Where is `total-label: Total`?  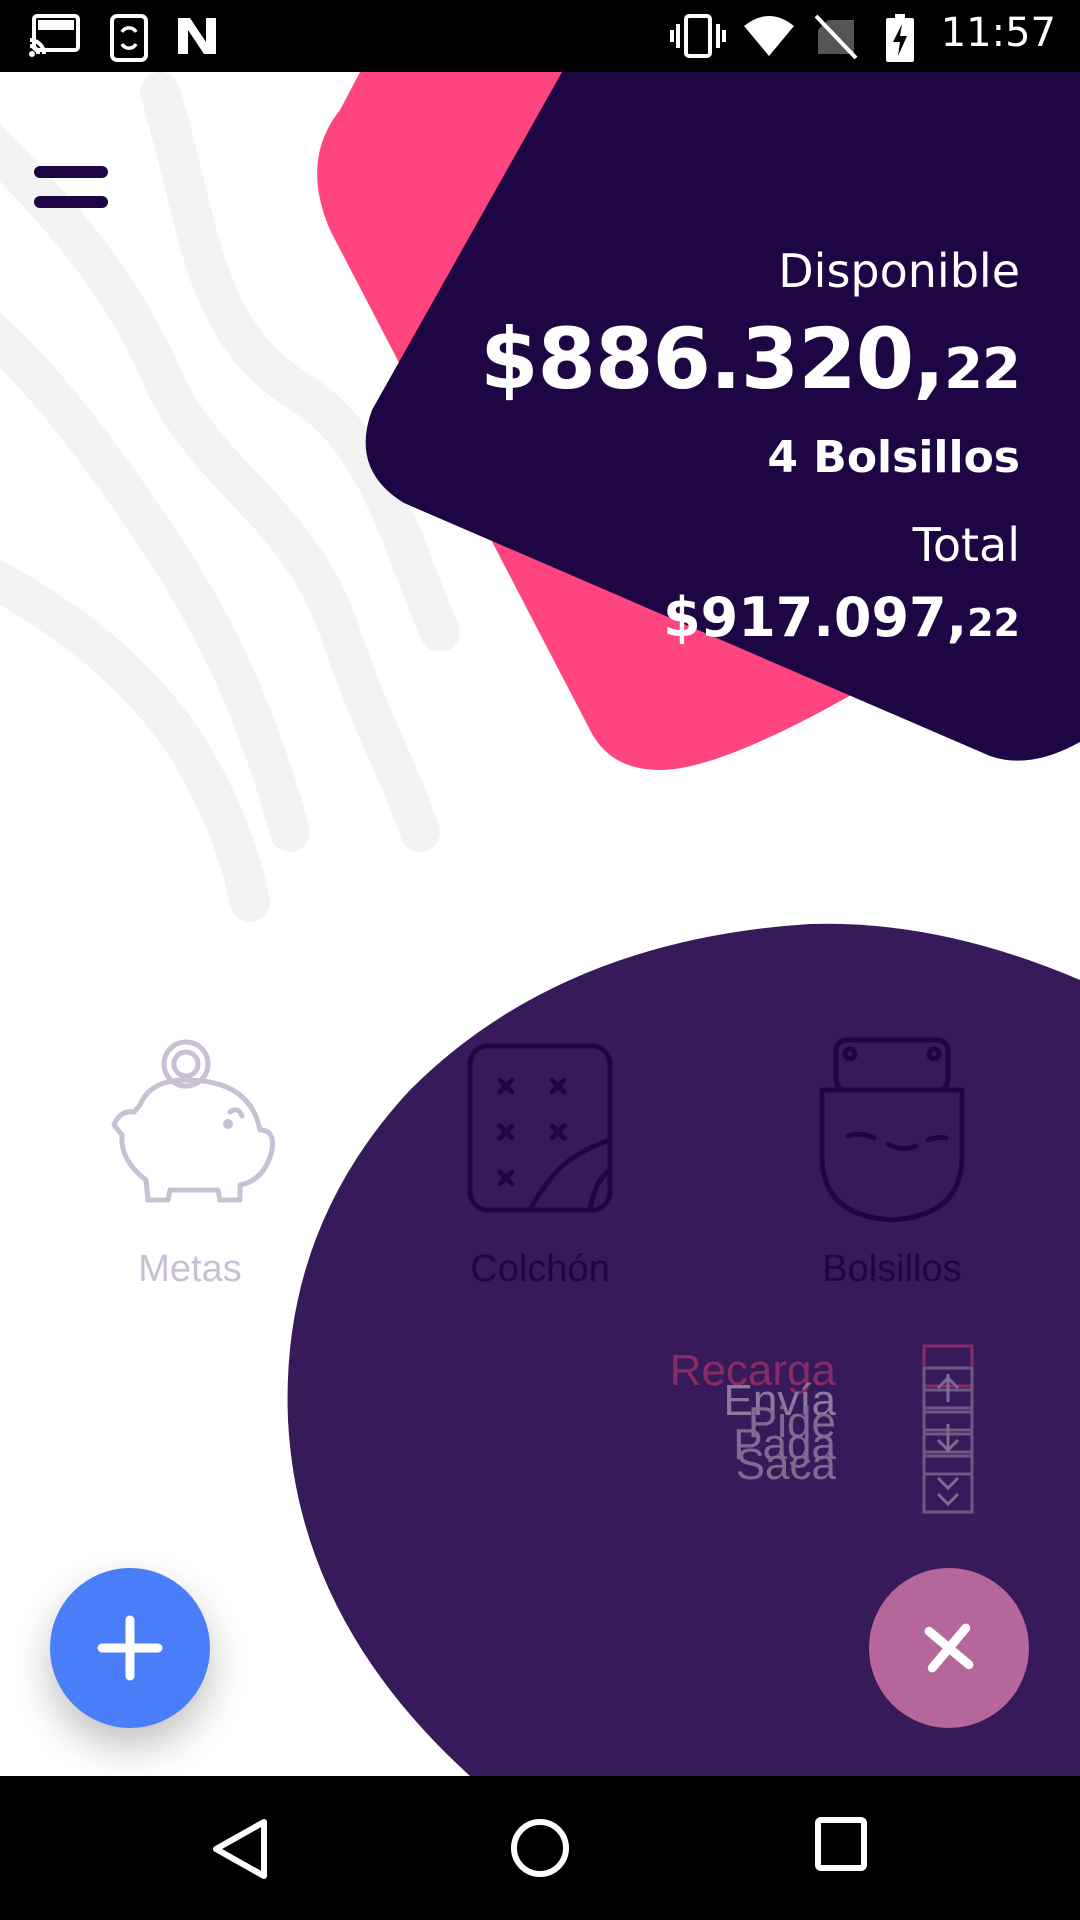
total-label: Total is located at coordinates (966, 545).